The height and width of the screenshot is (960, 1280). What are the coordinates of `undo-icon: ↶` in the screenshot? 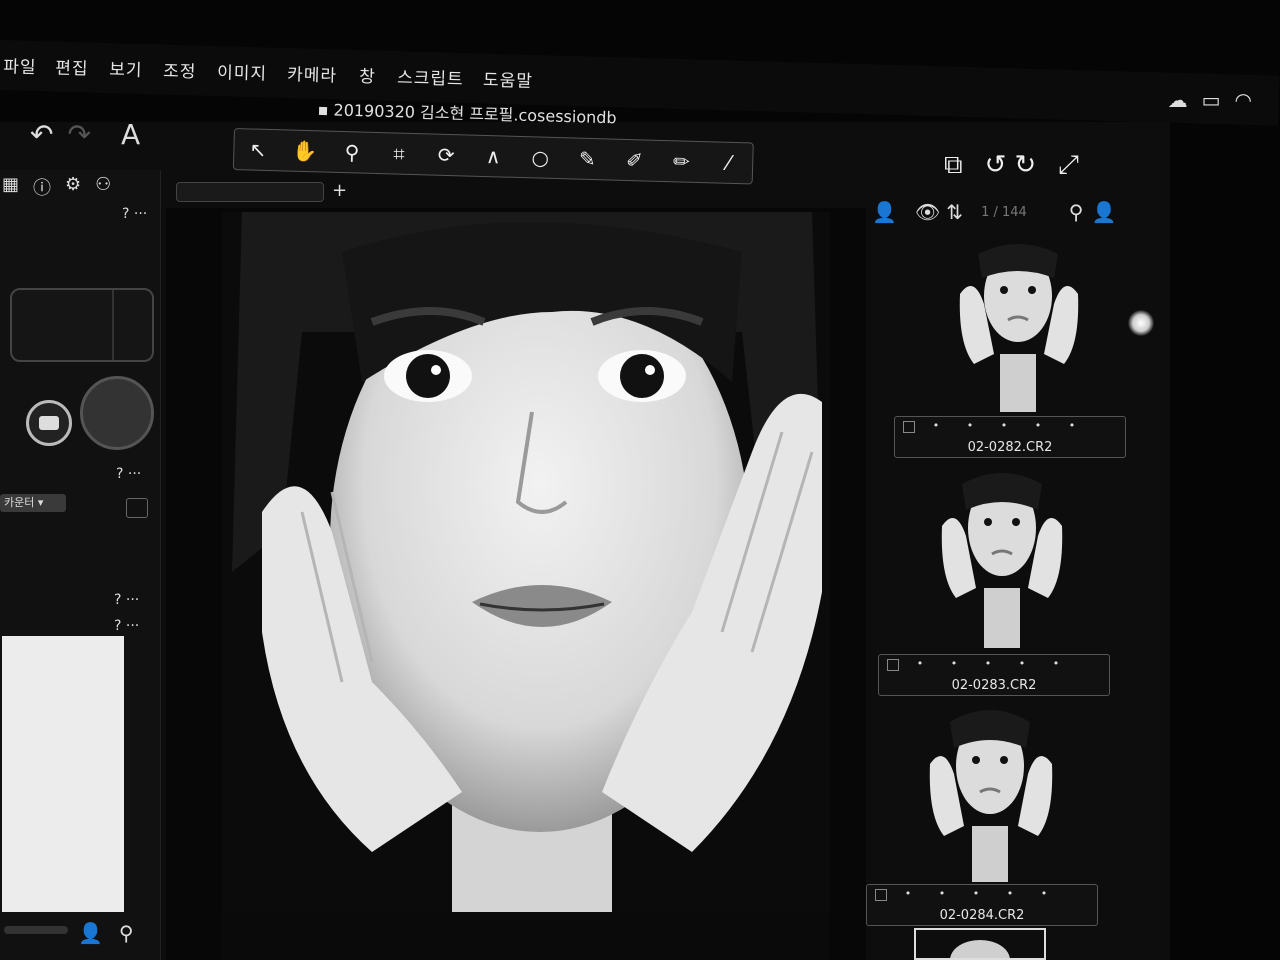 It's located at (41, 134).